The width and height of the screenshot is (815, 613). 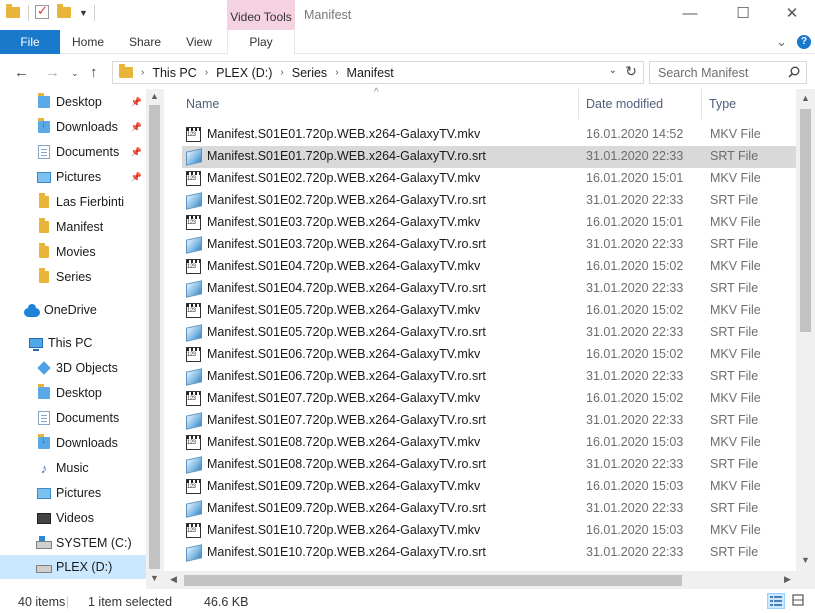 I want to click on breadcrumb-this-pc: This PC, so click(x=174, y=73).